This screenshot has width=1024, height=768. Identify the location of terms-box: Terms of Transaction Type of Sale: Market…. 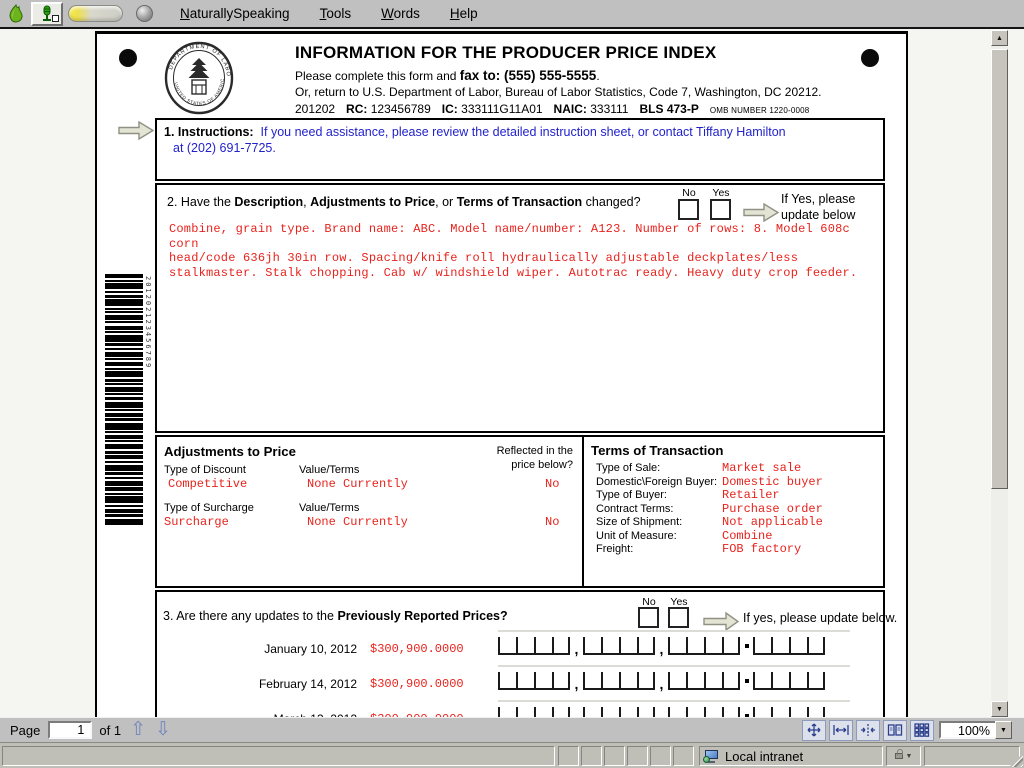
(733, 511).